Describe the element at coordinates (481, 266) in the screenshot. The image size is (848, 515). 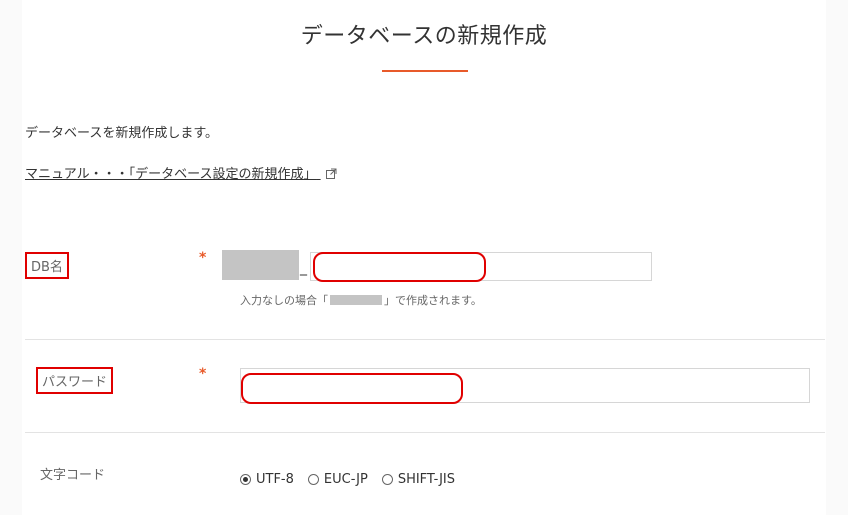
I see `db-name-input` at that location.